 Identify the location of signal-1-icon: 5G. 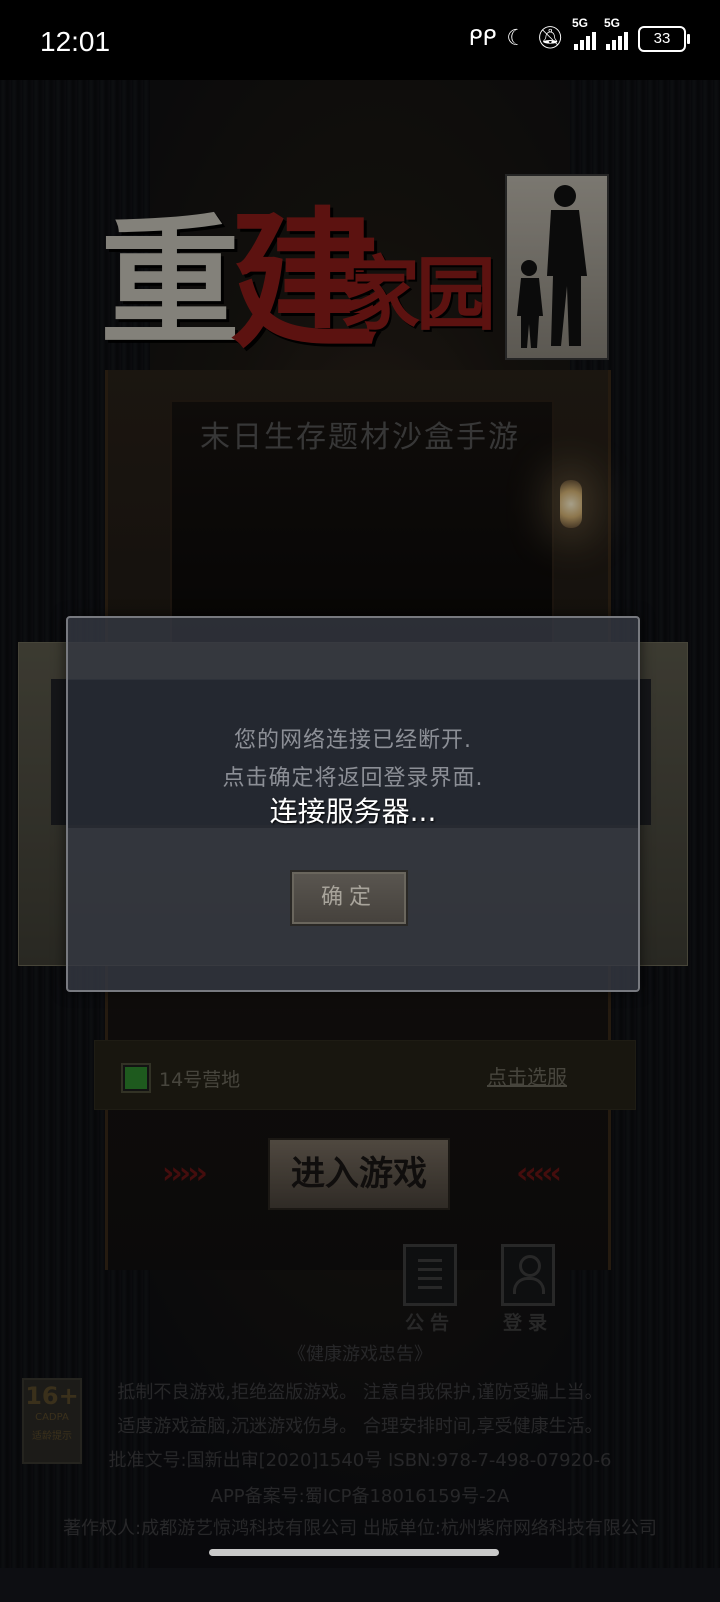
(584, 33).